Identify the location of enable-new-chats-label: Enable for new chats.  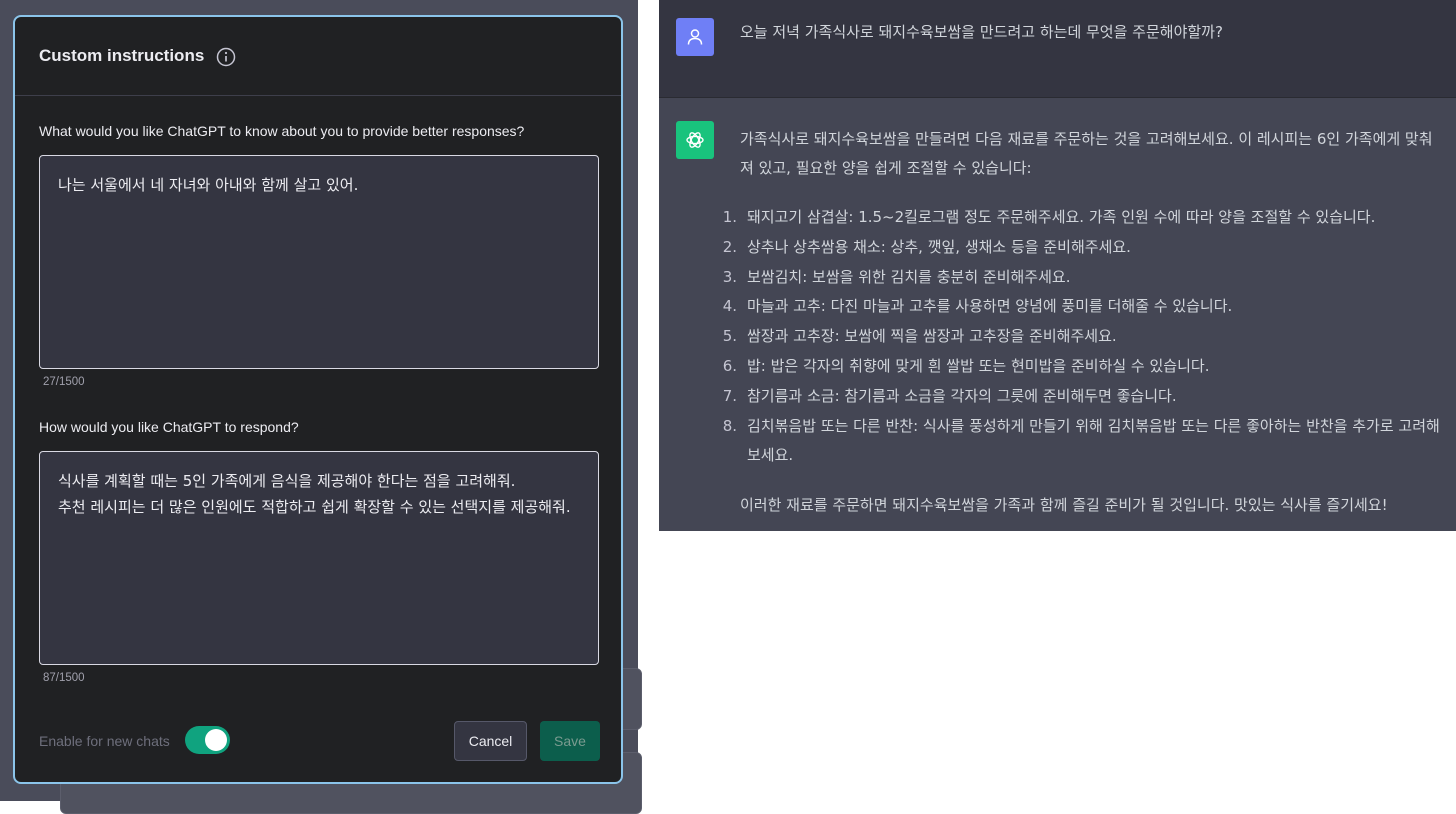
(104, 741).